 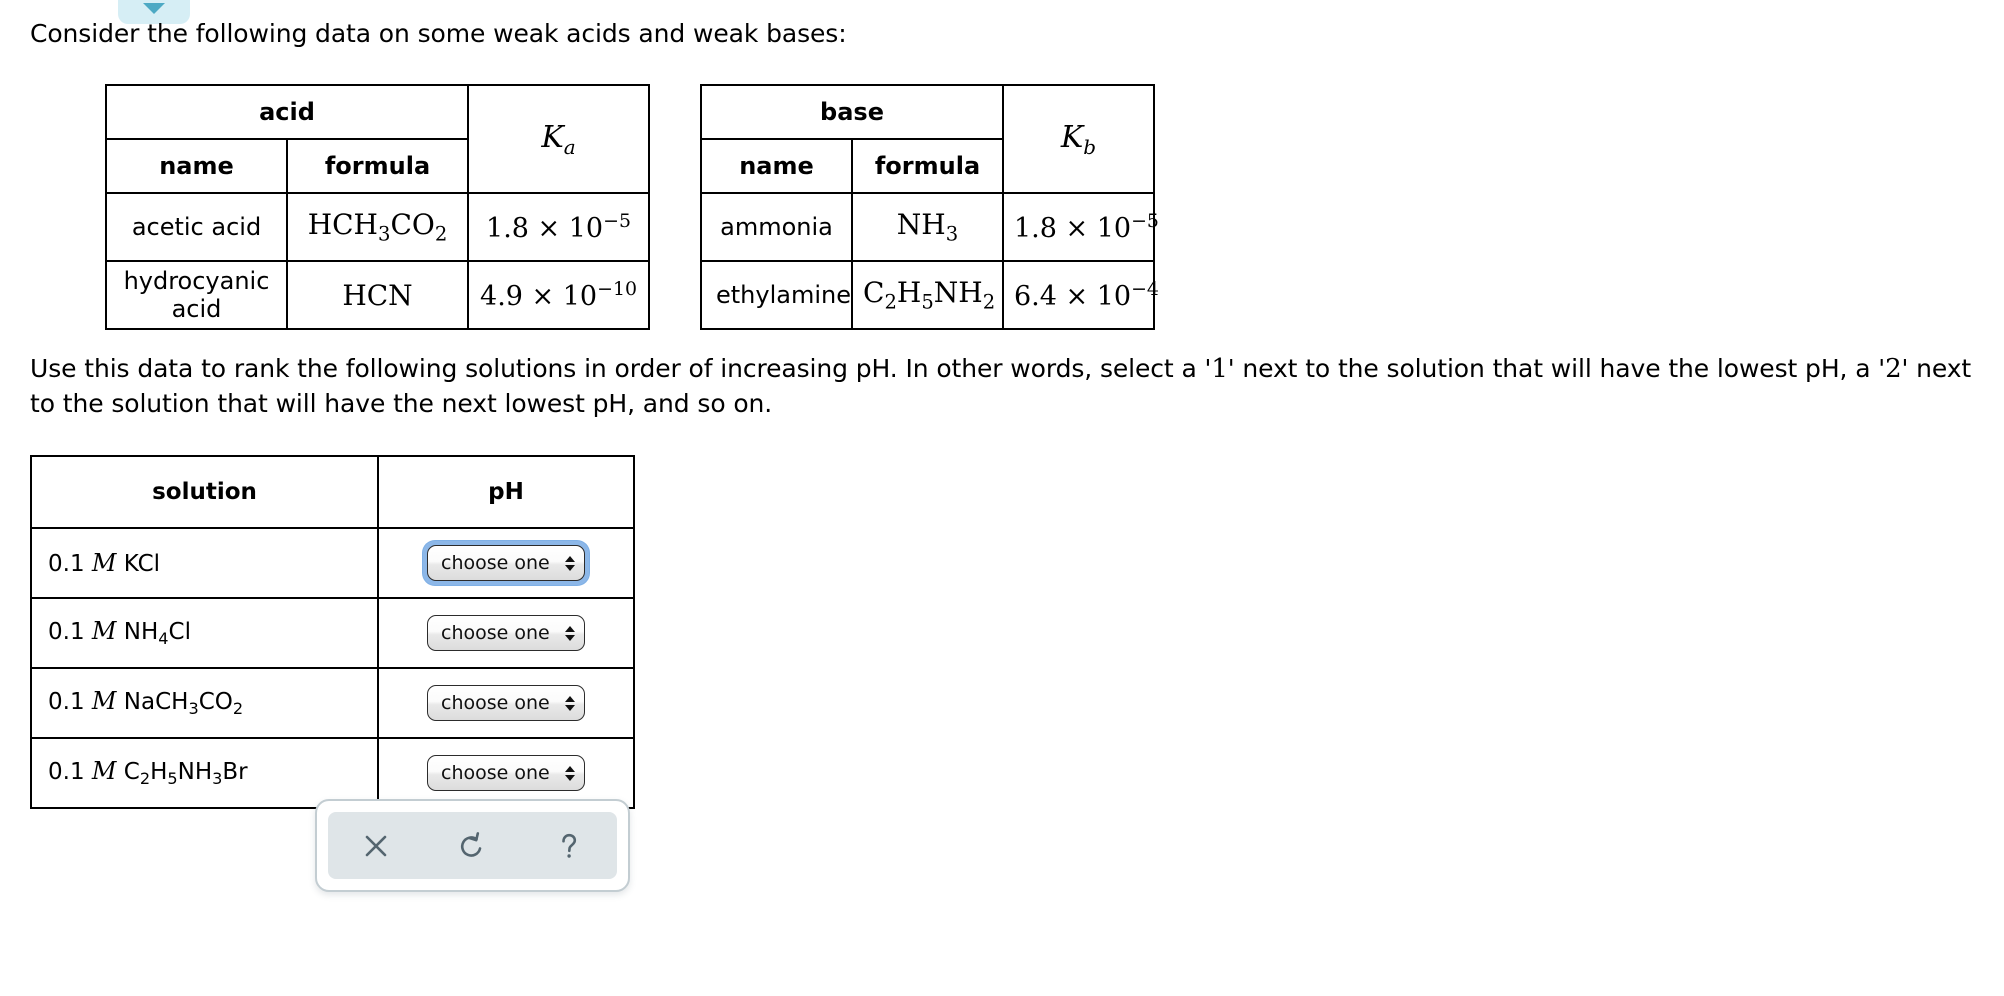 I want to click on help-icon, so click(x=569, y=845).